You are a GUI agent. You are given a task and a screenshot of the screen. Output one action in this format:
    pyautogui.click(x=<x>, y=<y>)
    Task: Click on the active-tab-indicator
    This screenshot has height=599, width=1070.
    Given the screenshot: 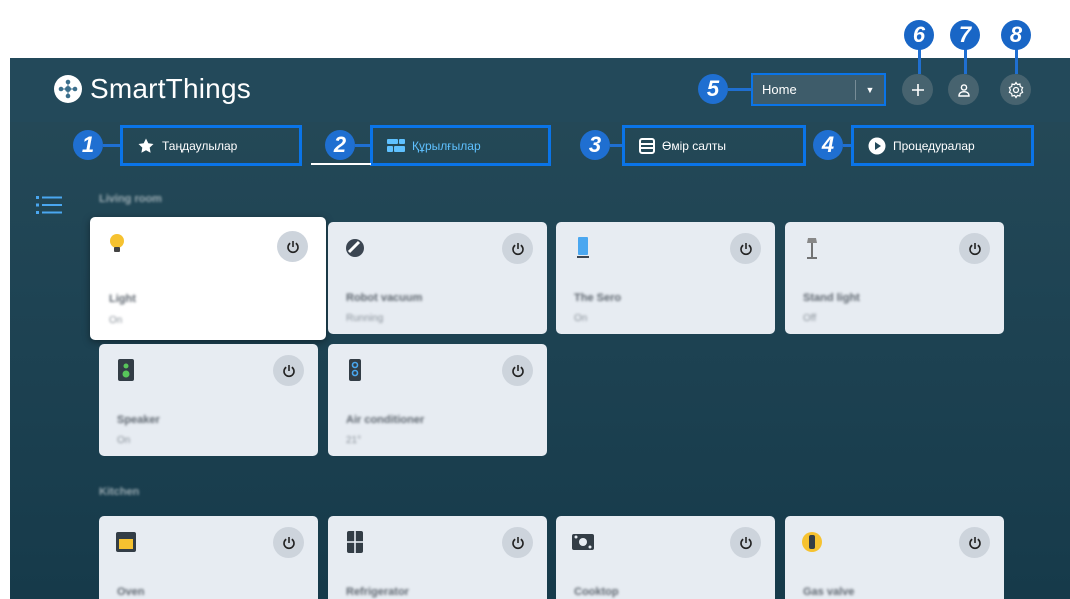 What is the action you would take?
    pyautogui.click(x=341, y=164)
    